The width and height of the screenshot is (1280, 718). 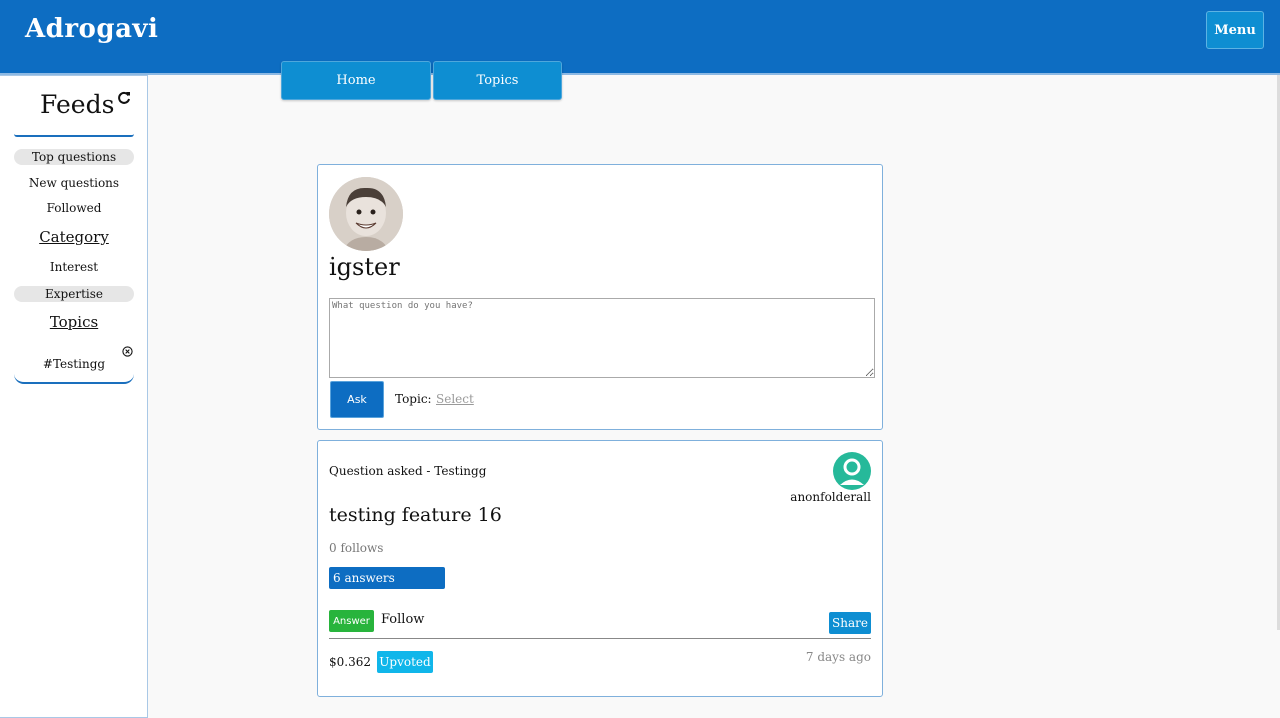 What do you see at coordinates (852, 471) in the screenshot?
I see `author-avatar-icon` at bounding box center [852, 471].